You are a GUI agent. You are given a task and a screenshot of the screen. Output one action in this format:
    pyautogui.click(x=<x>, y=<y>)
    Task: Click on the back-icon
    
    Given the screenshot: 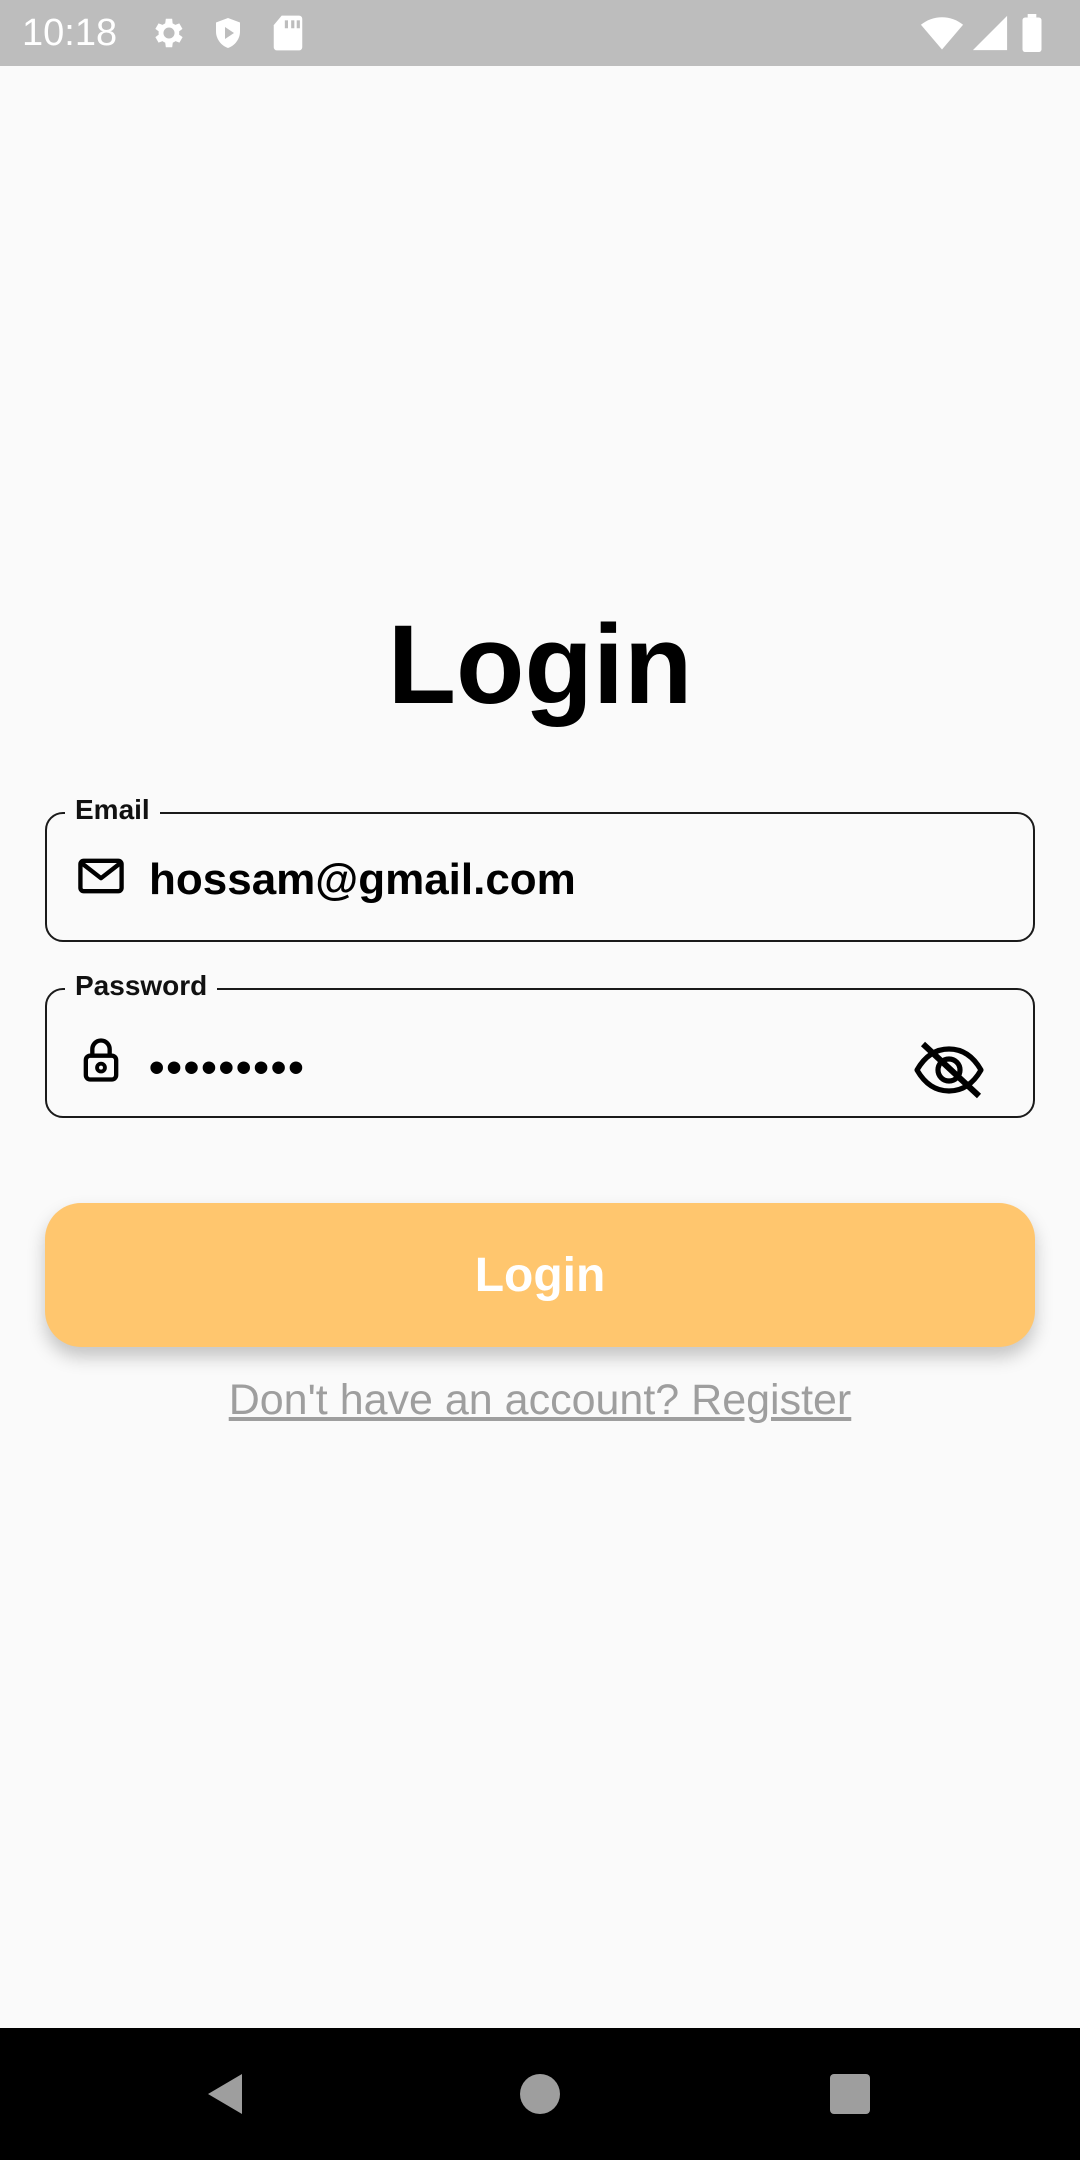 What is the action you would take?
    pyautogui.click(x=226, y=2094)
    